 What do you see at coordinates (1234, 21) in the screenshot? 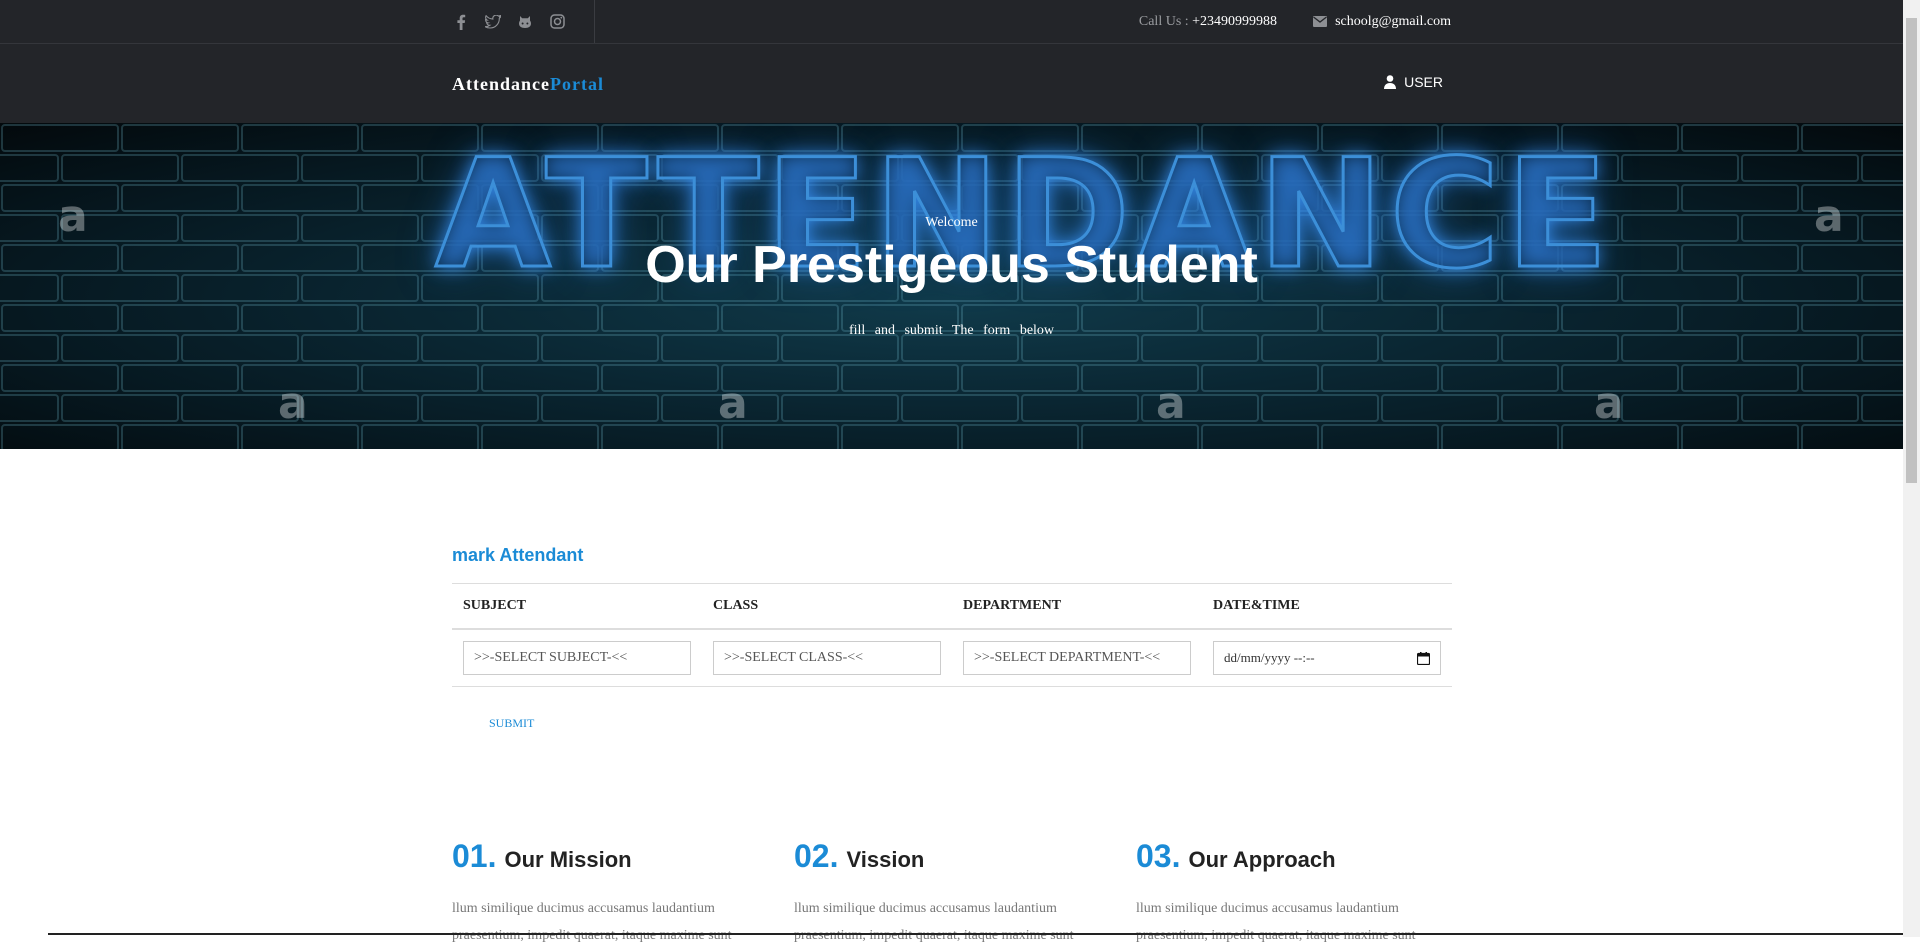
I see `phone-number: +23490999988` at bounding box center [1234, 21].